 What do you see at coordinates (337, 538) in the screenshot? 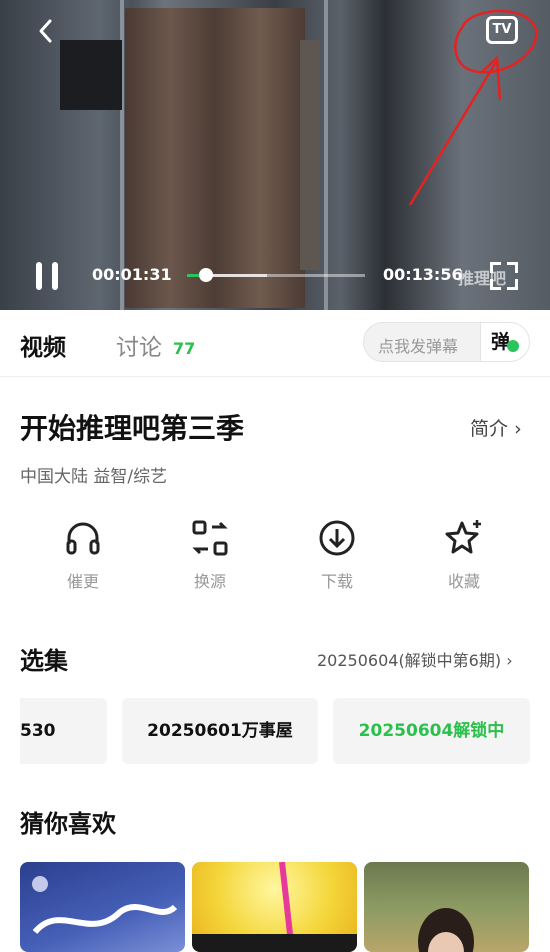
I see `download-icon` at bounding box center [337, 538].